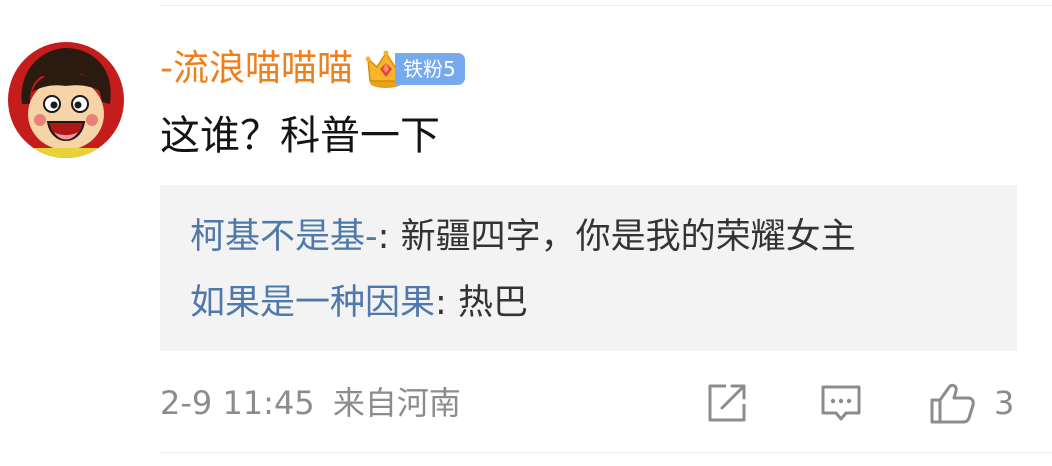  I want to click on fan-badge: 铁粉5, so click(415, 69).